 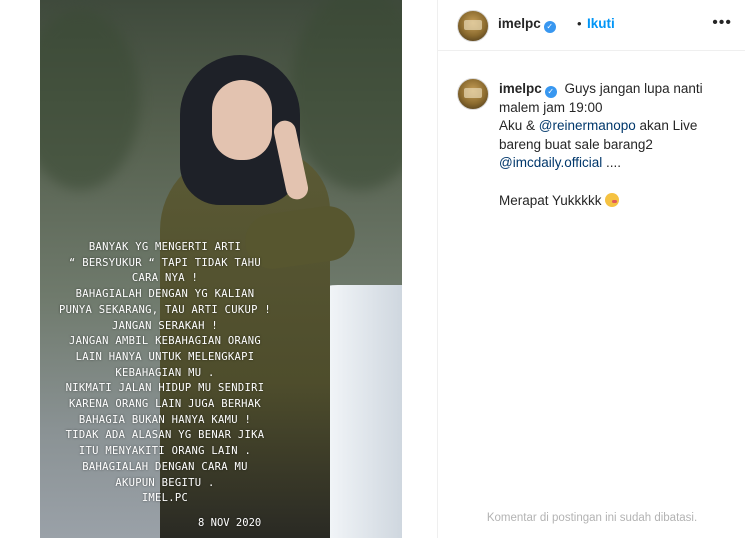 What do you see at coordinates (165, 309) in the screenshot?
I see `caption-line: PUNYA SEKARANG, TAU ARTI CUKUP !` at bounding box center [165, 309].